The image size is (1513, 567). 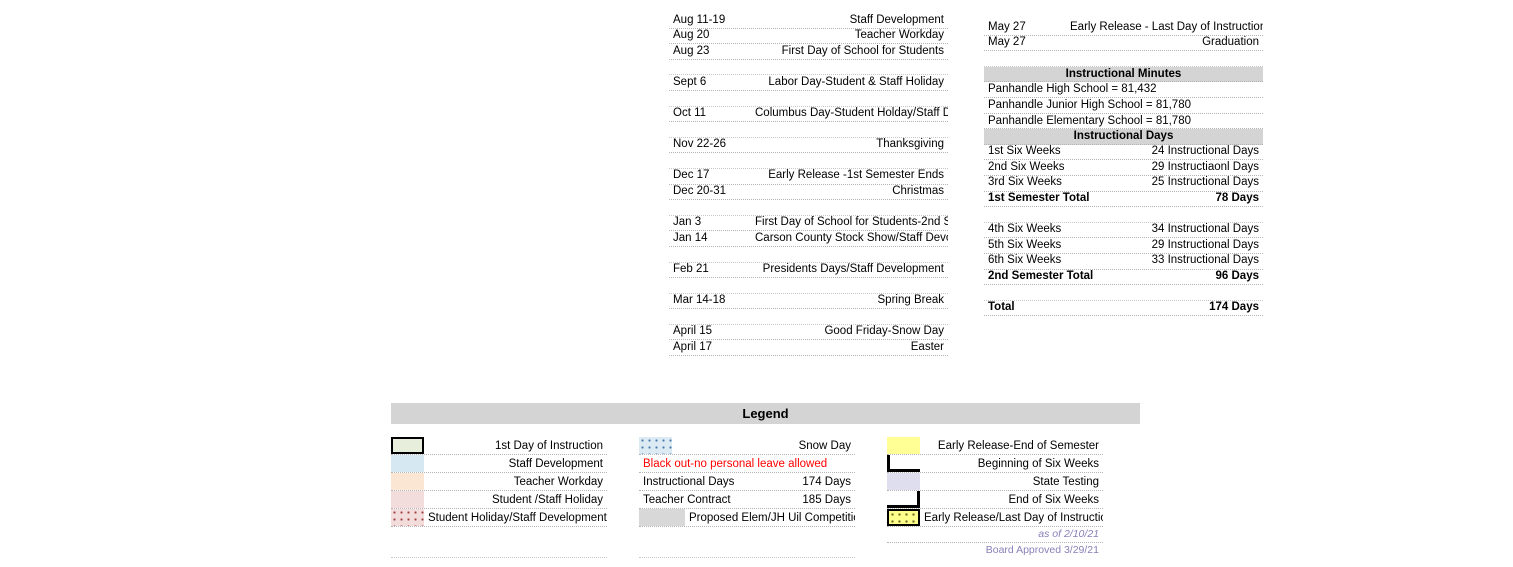 I want to click on legend-item: Student /Staff Holiday, so click(x=499, y=500).